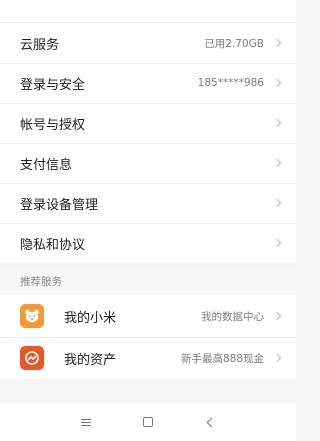 This screenshot has height=441, width=320. What do you see at coordinates (232, 316) in the screenshot?
I see `service-value: 我的数据中心` at bounding box center [232, 316].